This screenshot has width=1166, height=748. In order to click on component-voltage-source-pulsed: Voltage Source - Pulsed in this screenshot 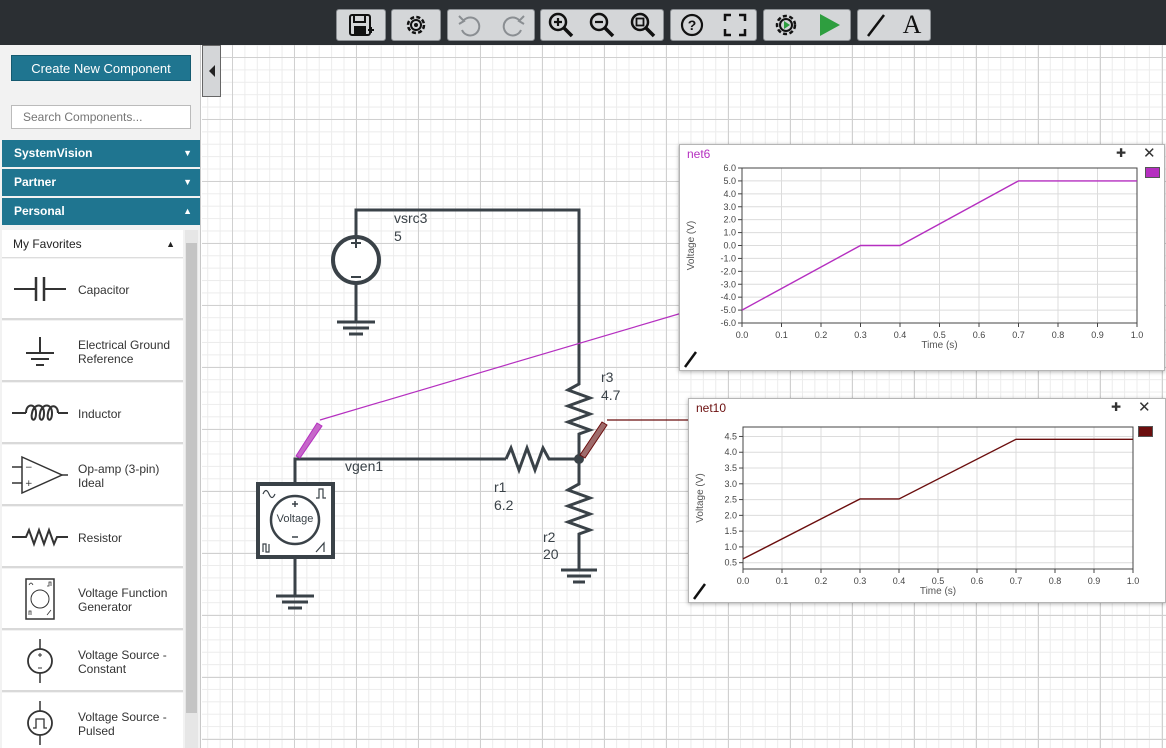, I will do `click(92, 720)`.